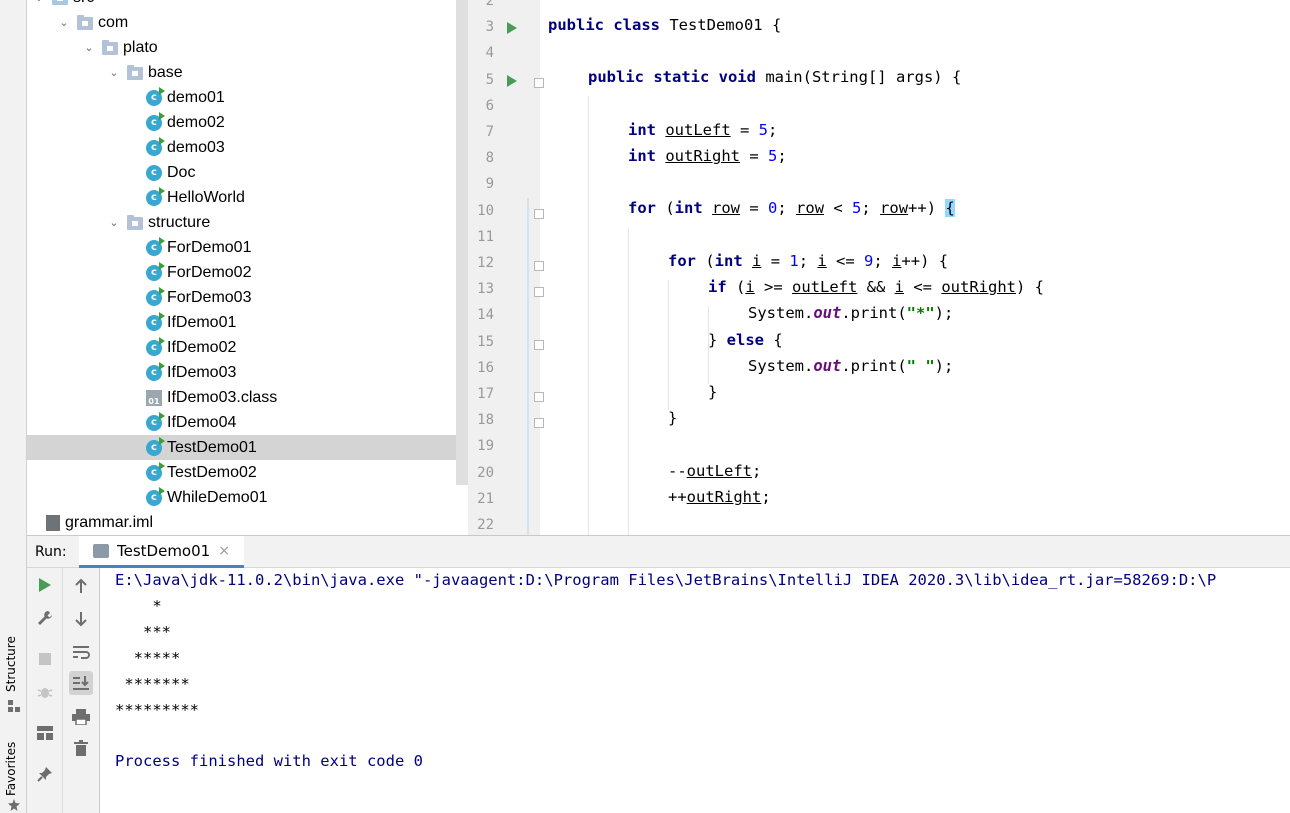 This screenshot has height=813, width=1290. I want to click on debug-button, so click(45, 692).